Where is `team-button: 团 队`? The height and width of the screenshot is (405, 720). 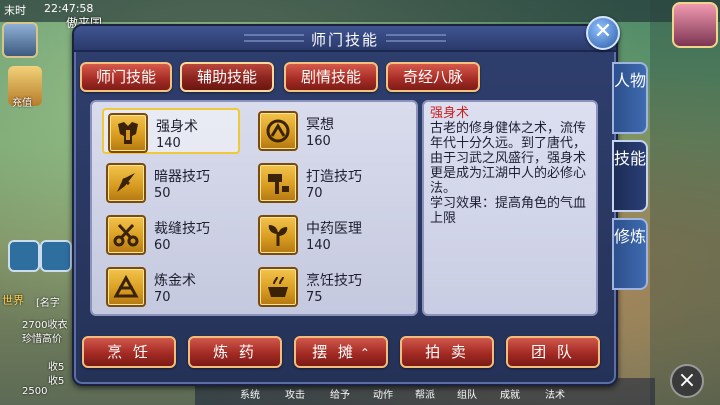 team-button: 团 队 is located at coordinates (553, 352).